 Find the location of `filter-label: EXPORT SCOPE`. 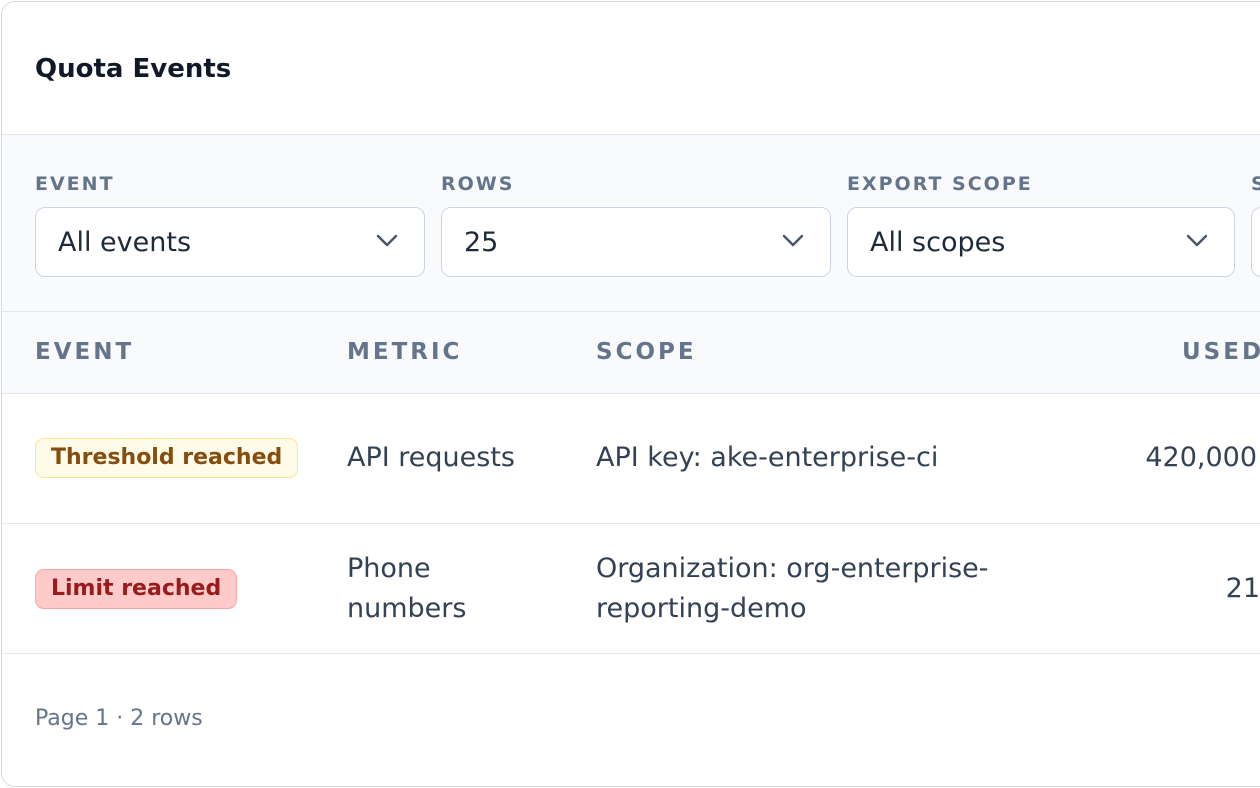

filter-label: EXPORT SCOPE is located at coordinates (940, 184).